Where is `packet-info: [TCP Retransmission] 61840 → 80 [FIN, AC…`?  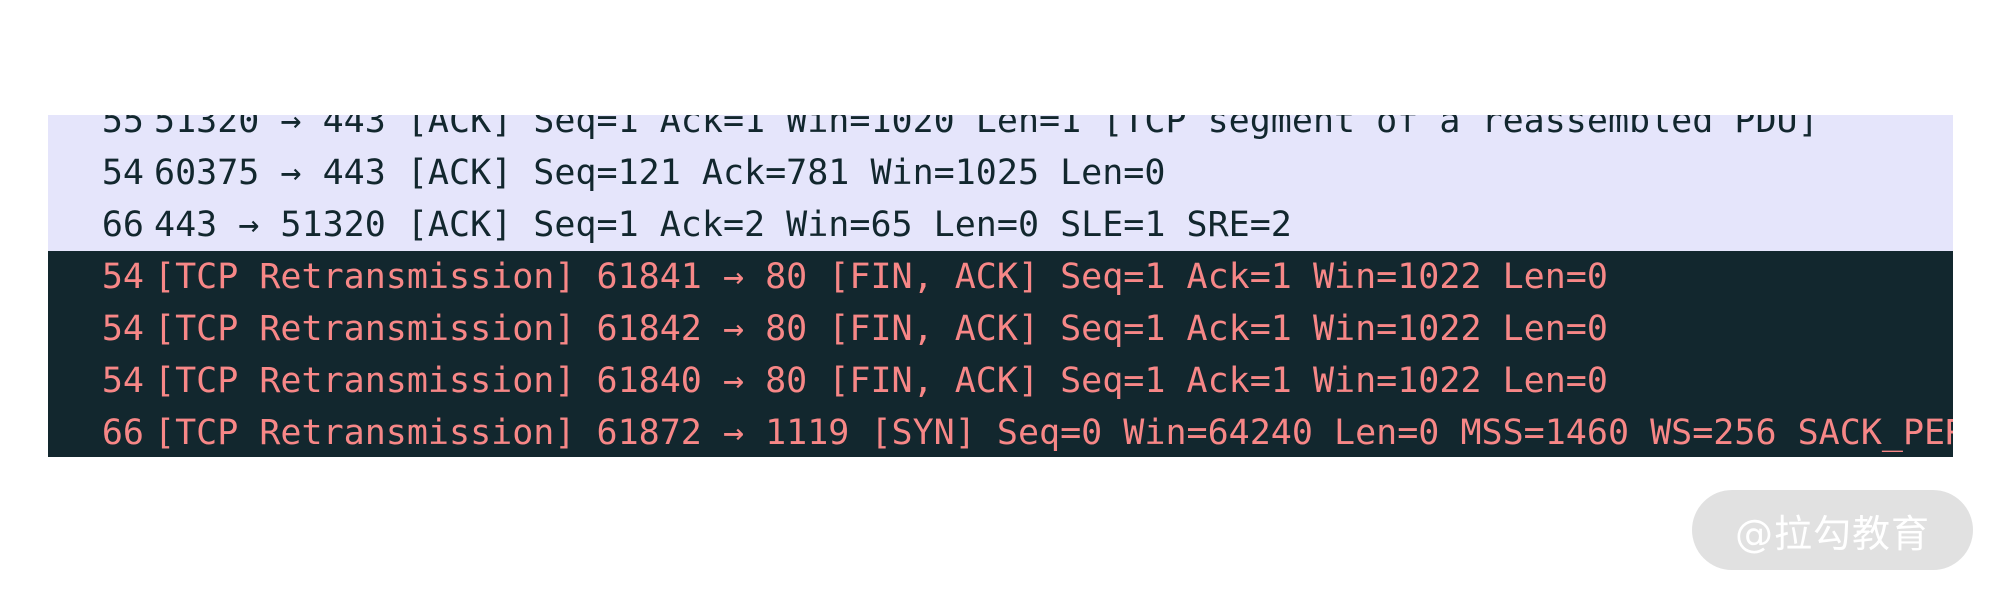
packet-info: [TCP Retransmission] 61840 → 80 [FIN, AC… is located at coordinates (881, 381).